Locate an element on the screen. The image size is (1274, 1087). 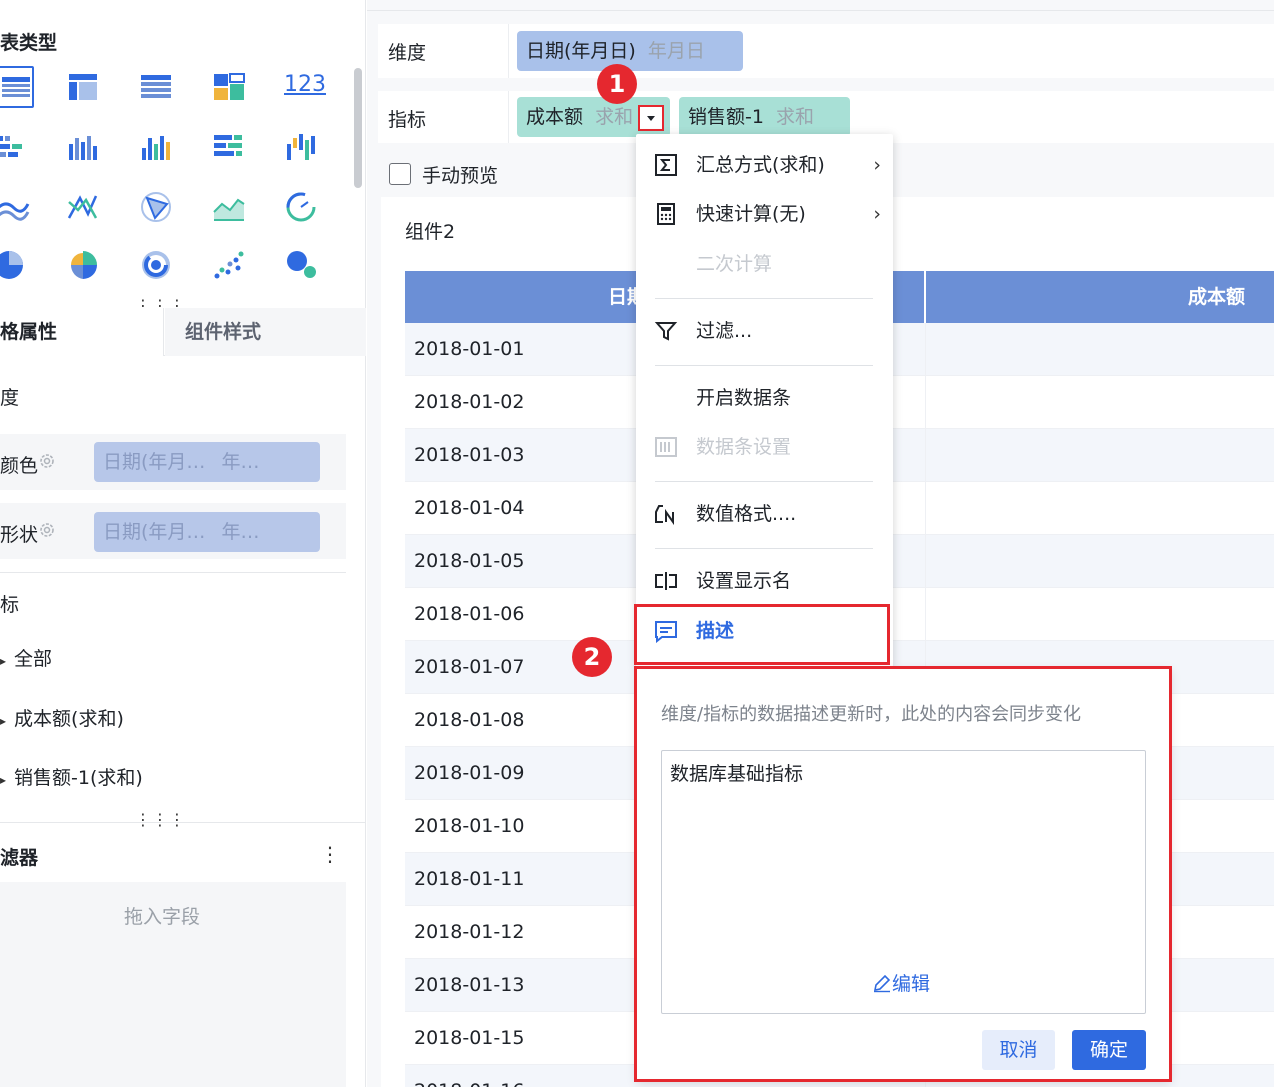
area-icon is located at coordinates (229, 207).